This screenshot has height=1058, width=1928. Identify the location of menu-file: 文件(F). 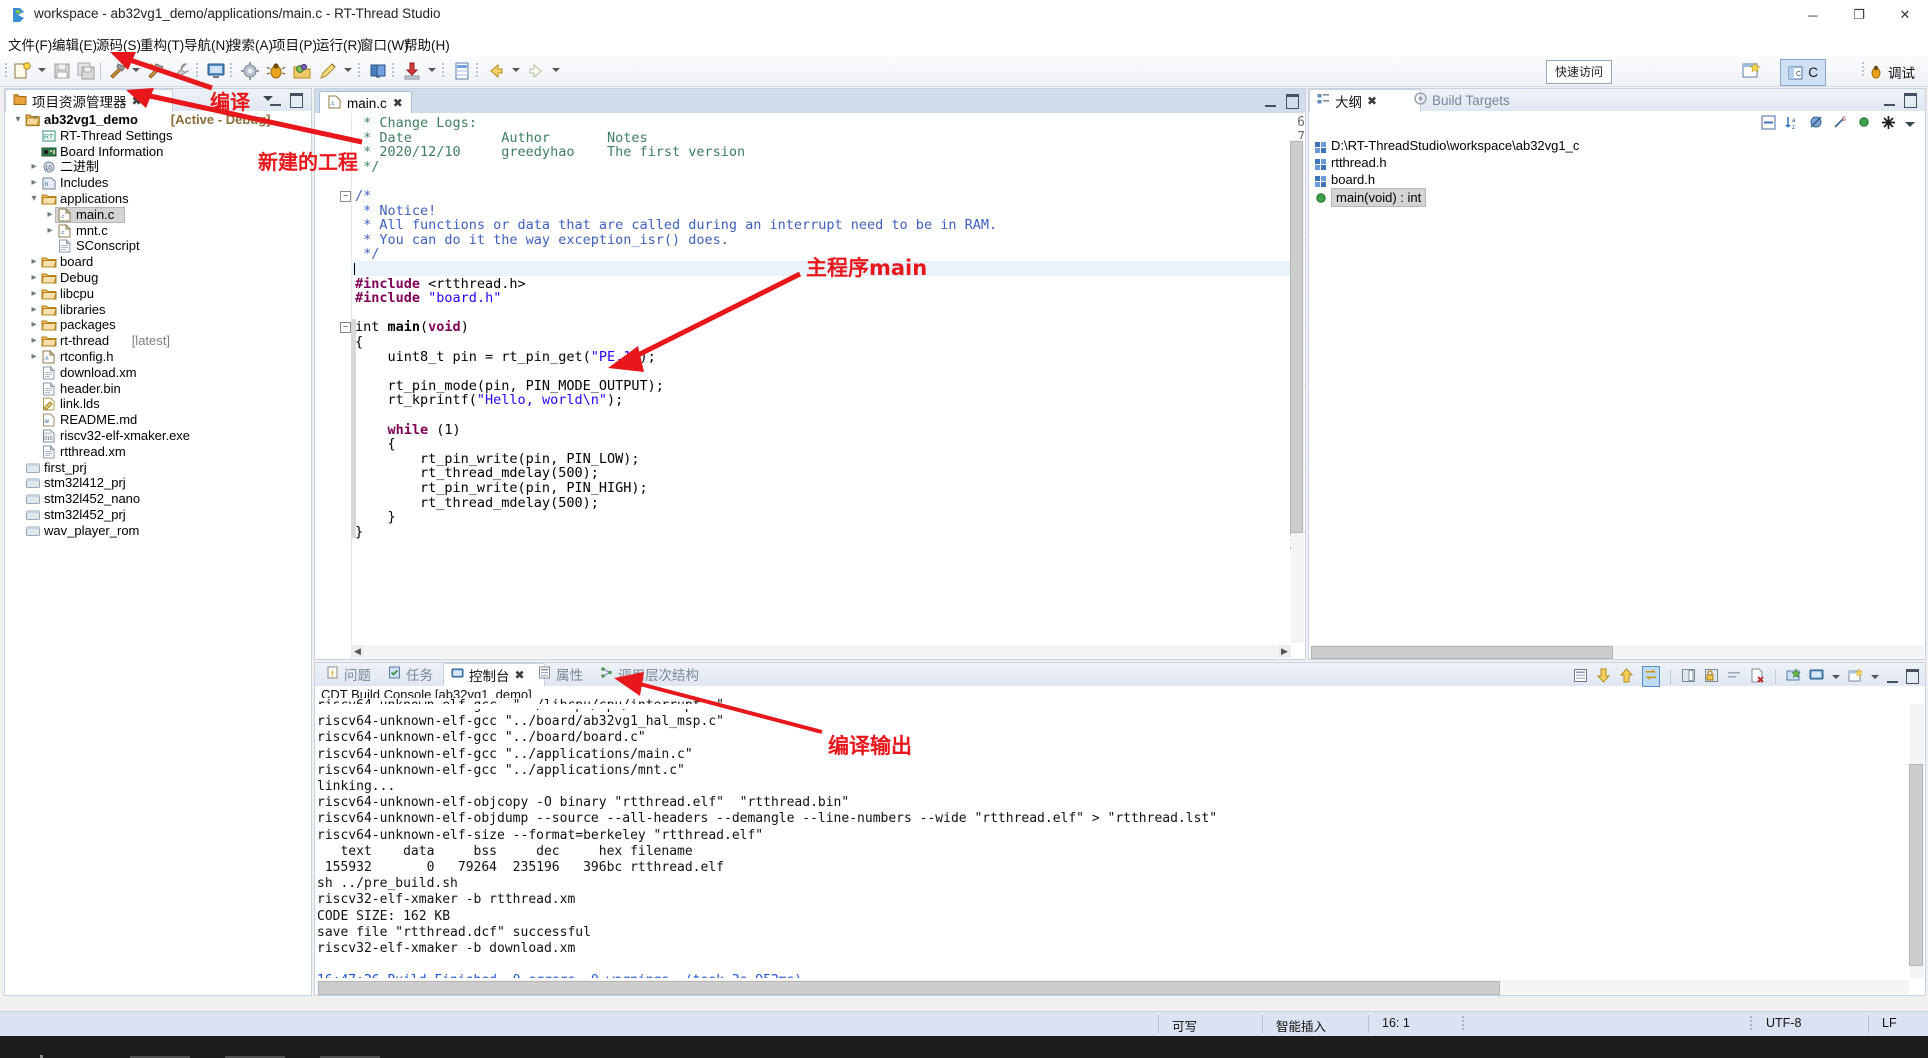
(30, 44).